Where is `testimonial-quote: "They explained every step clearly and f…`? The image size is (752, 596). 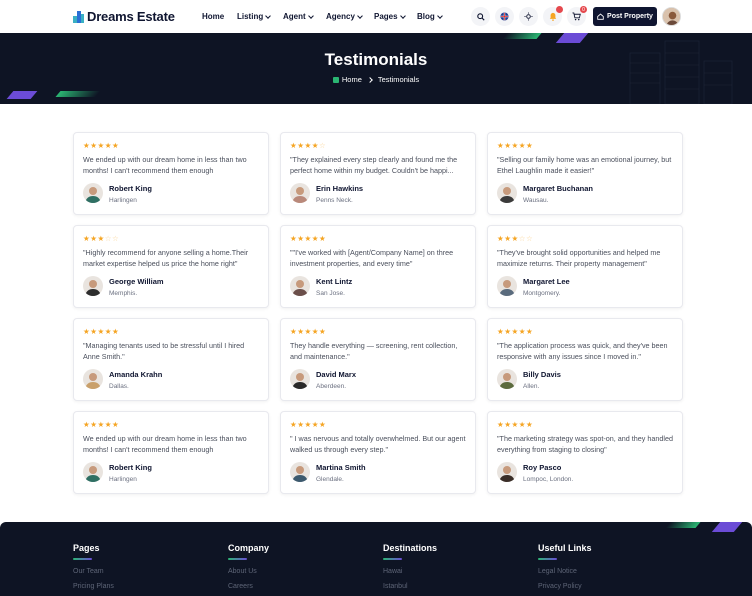 testimonial-quote: "They explained every step clearly and f… is located at coordinates (374, 165).